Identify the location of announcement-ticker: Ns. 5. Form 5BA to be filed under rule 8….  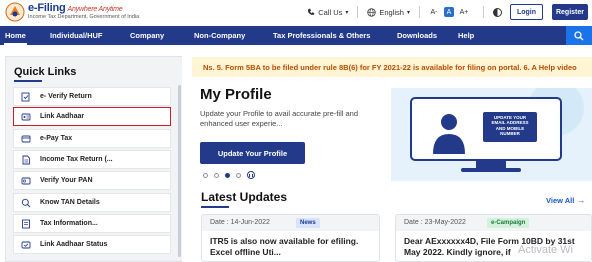
(392, 67).